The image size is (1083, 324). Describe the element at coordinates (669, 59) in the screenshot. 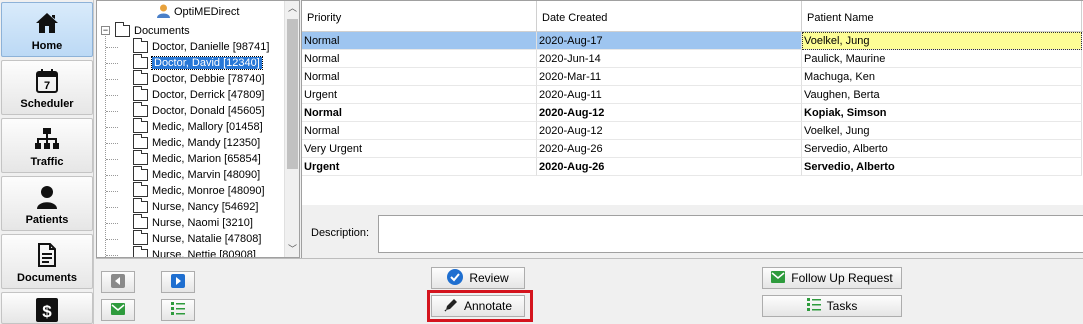

I see `table-cell-date: 2020-Jun-14` at that location.